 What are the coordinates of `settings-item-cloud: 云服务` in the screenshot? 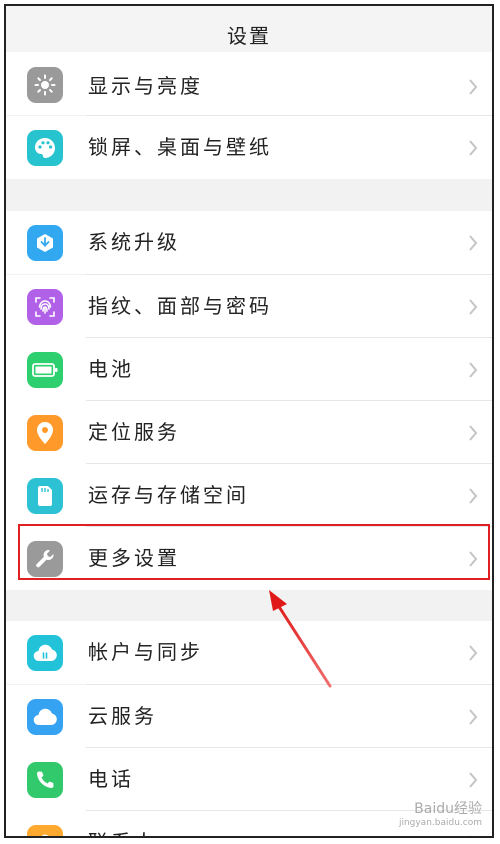 It's located at (249, 716).